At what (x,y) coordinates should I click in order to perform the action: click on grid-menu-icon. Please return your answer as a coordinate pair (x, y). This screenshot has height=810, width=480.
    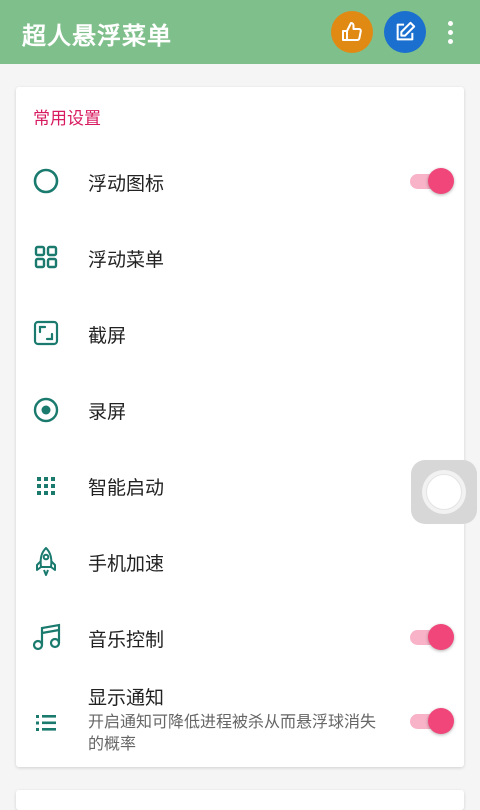
    Looking at the image, I should click on (46, 257).